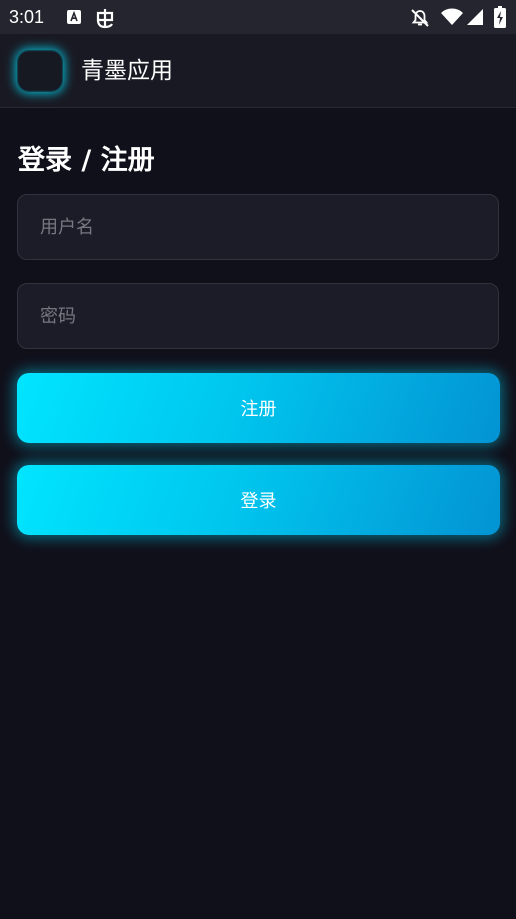  I want to click on bug-notification-icon, so click(105, 19).